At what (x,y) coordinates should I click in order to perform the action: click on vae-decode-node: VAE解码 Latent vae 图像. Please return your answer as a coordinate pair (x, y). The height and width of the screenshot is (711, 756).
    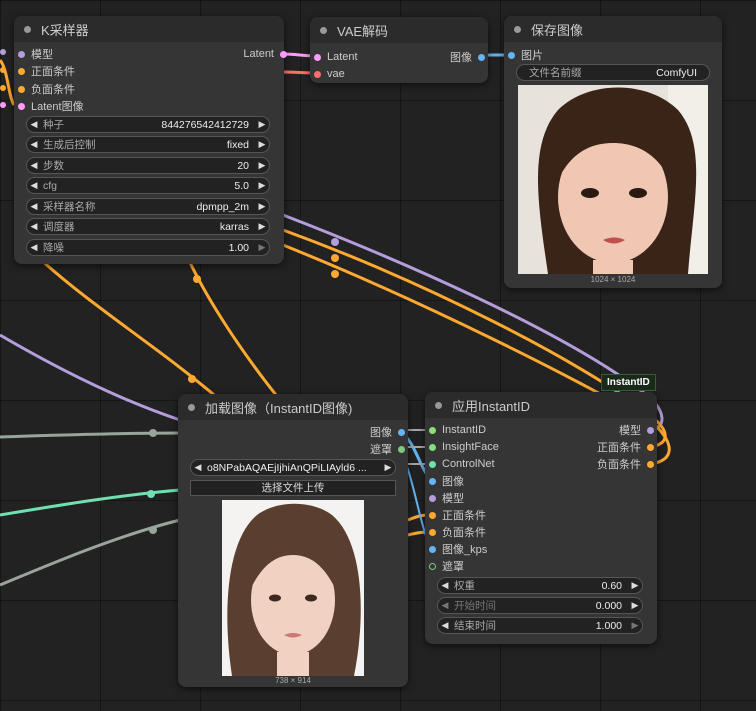
    Looking at the image, I should click on (399, 50).